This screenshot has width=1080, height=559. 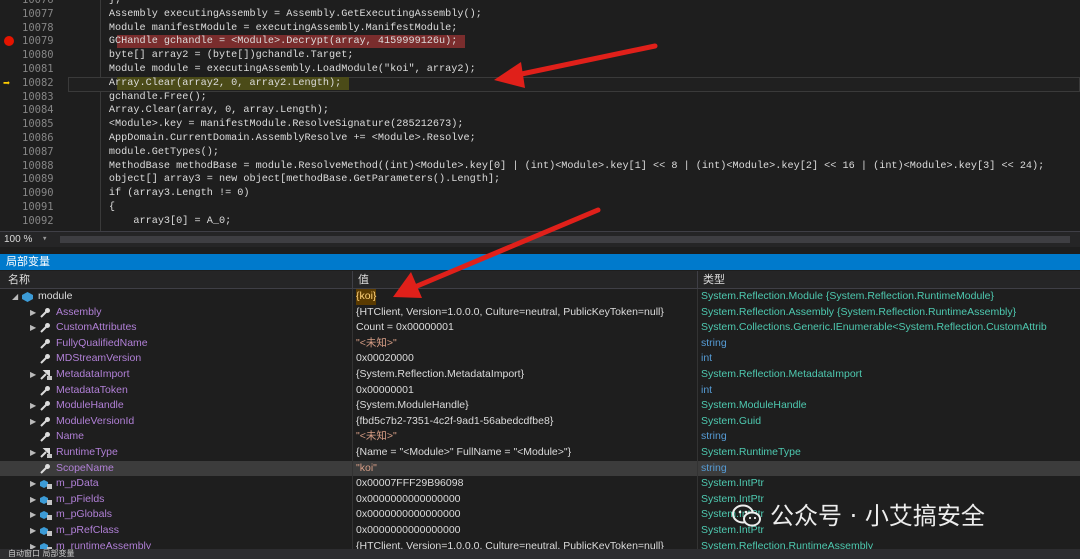 What do you see at coordinates (44, 239) in the screenshot?
I see `zoom-dropdown-icon: ▾` at bounding box center [44, 239].